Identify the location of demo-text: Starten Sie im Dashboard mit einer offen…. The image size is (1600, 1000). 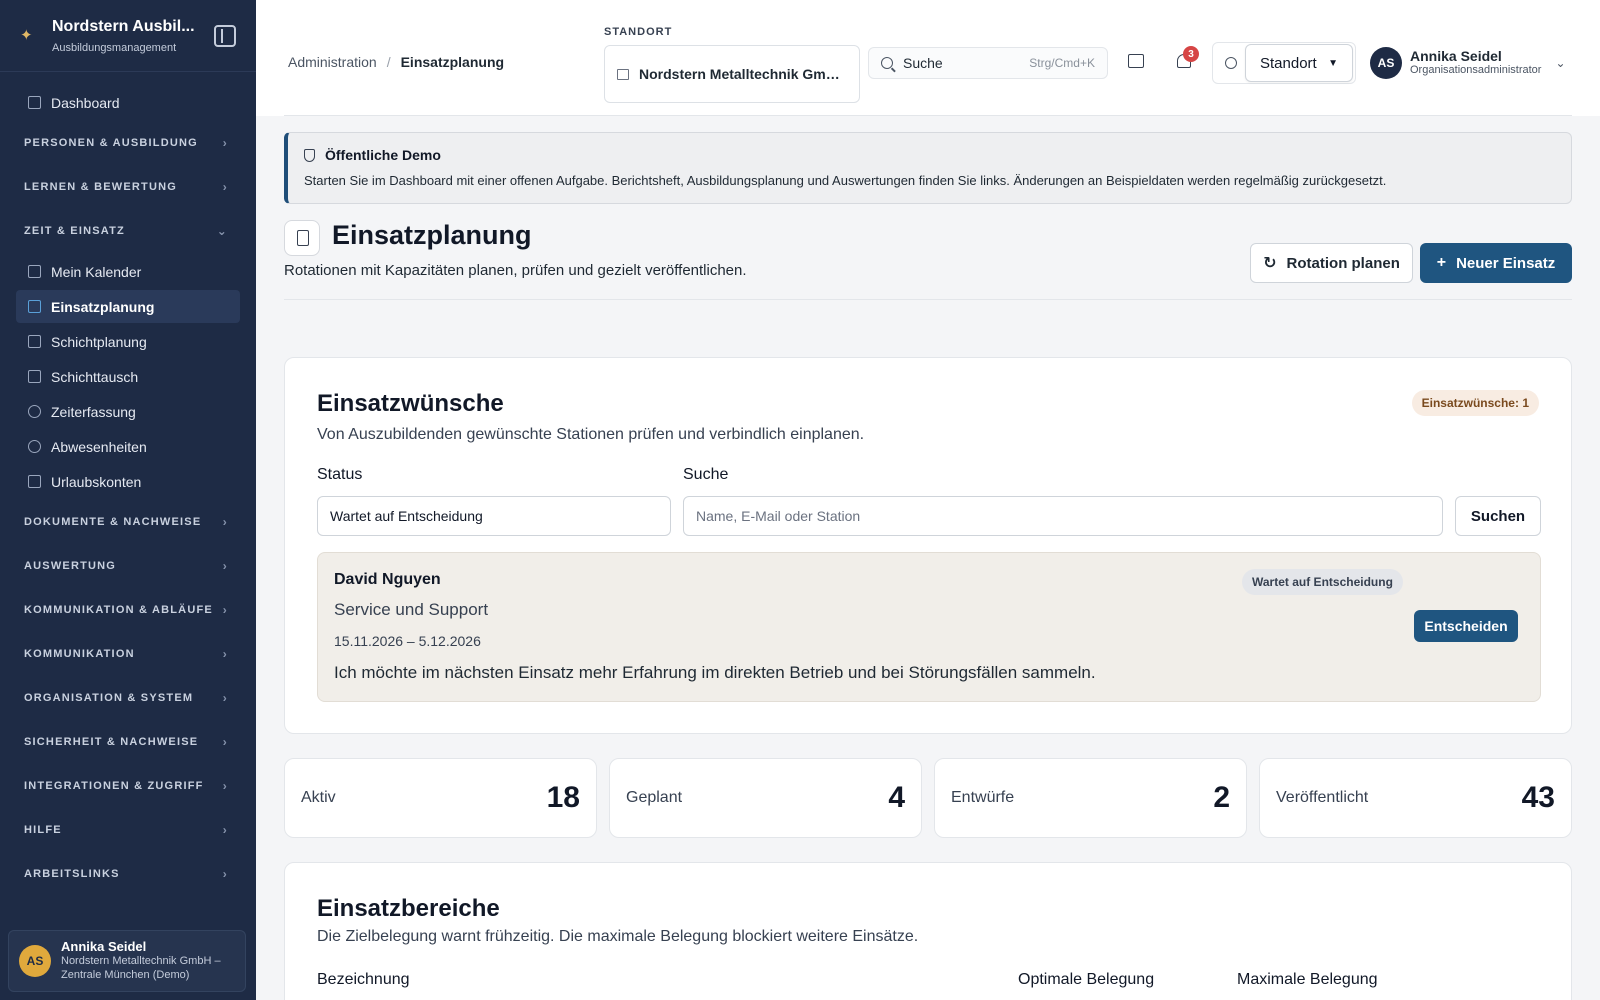
(845, 180).